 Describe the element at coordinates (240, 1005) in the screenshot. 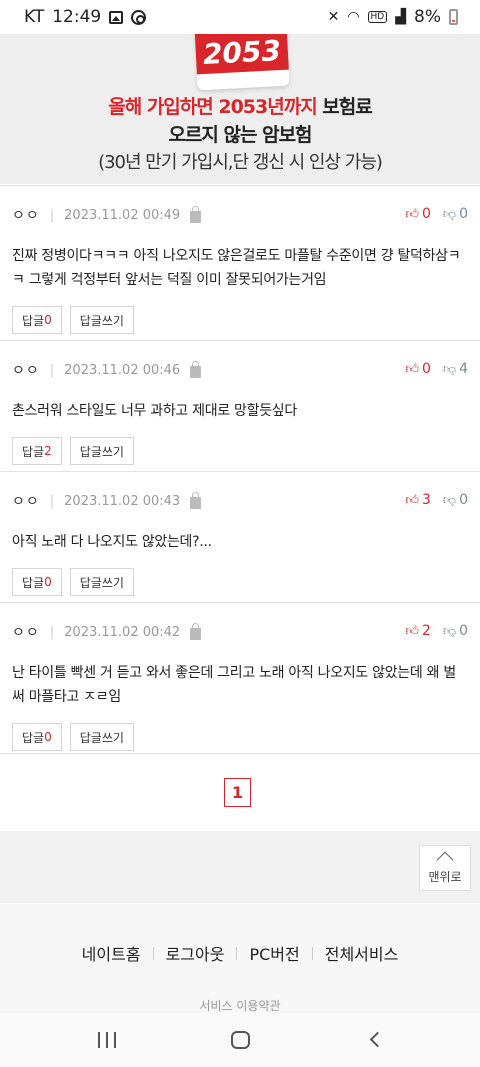

I see `footer-terms-link: 서비스 이용약관` at that location.